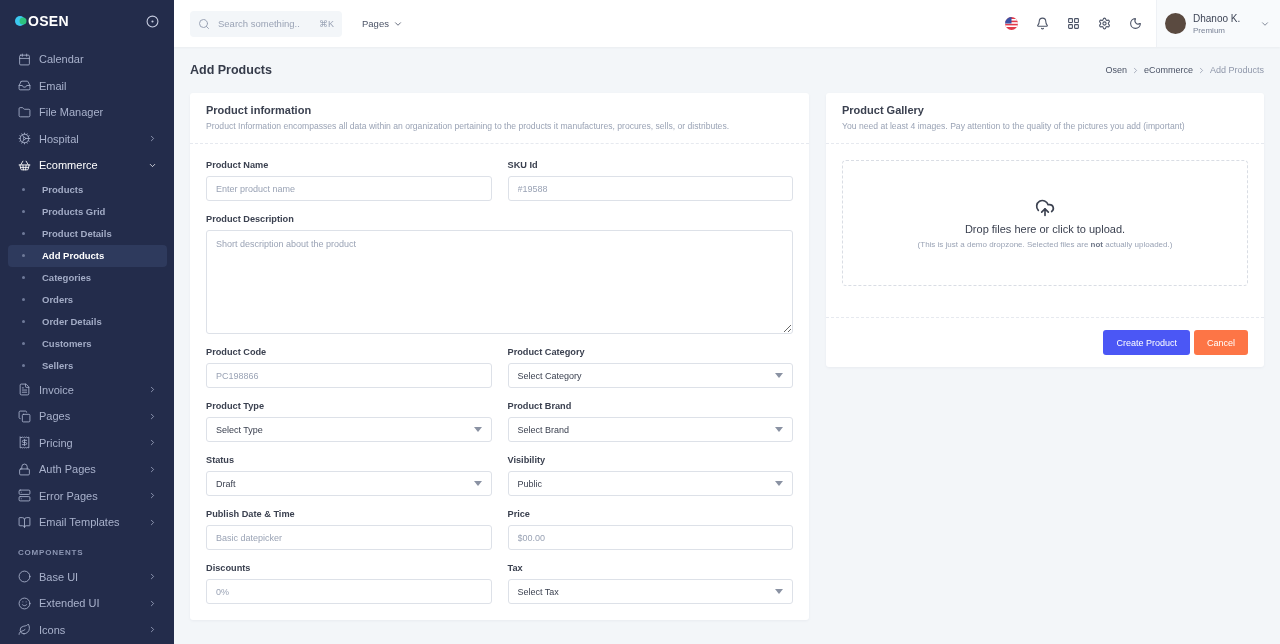 This screenshot has width=1280, height=644. Describe the element at coordinates (1209, 30) in the screenshot. I see `user-plan: Premium` at that location.